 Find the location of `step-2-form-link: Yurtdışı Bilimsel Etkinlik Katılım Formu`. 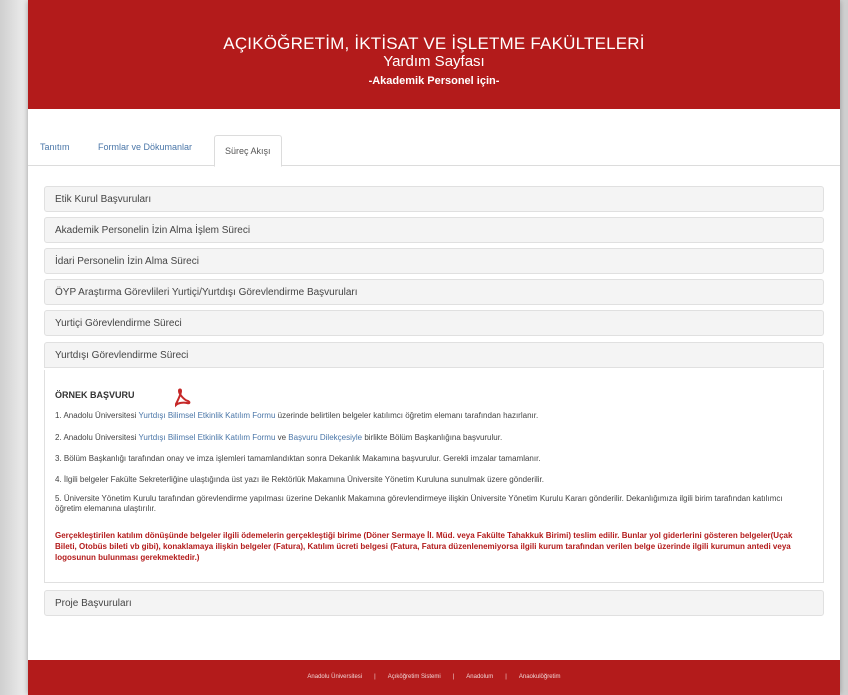

step-2-form-link: Yurtdışı Bilimsel Etkinlik Katılım Formu is located at coordinates (206, 437).